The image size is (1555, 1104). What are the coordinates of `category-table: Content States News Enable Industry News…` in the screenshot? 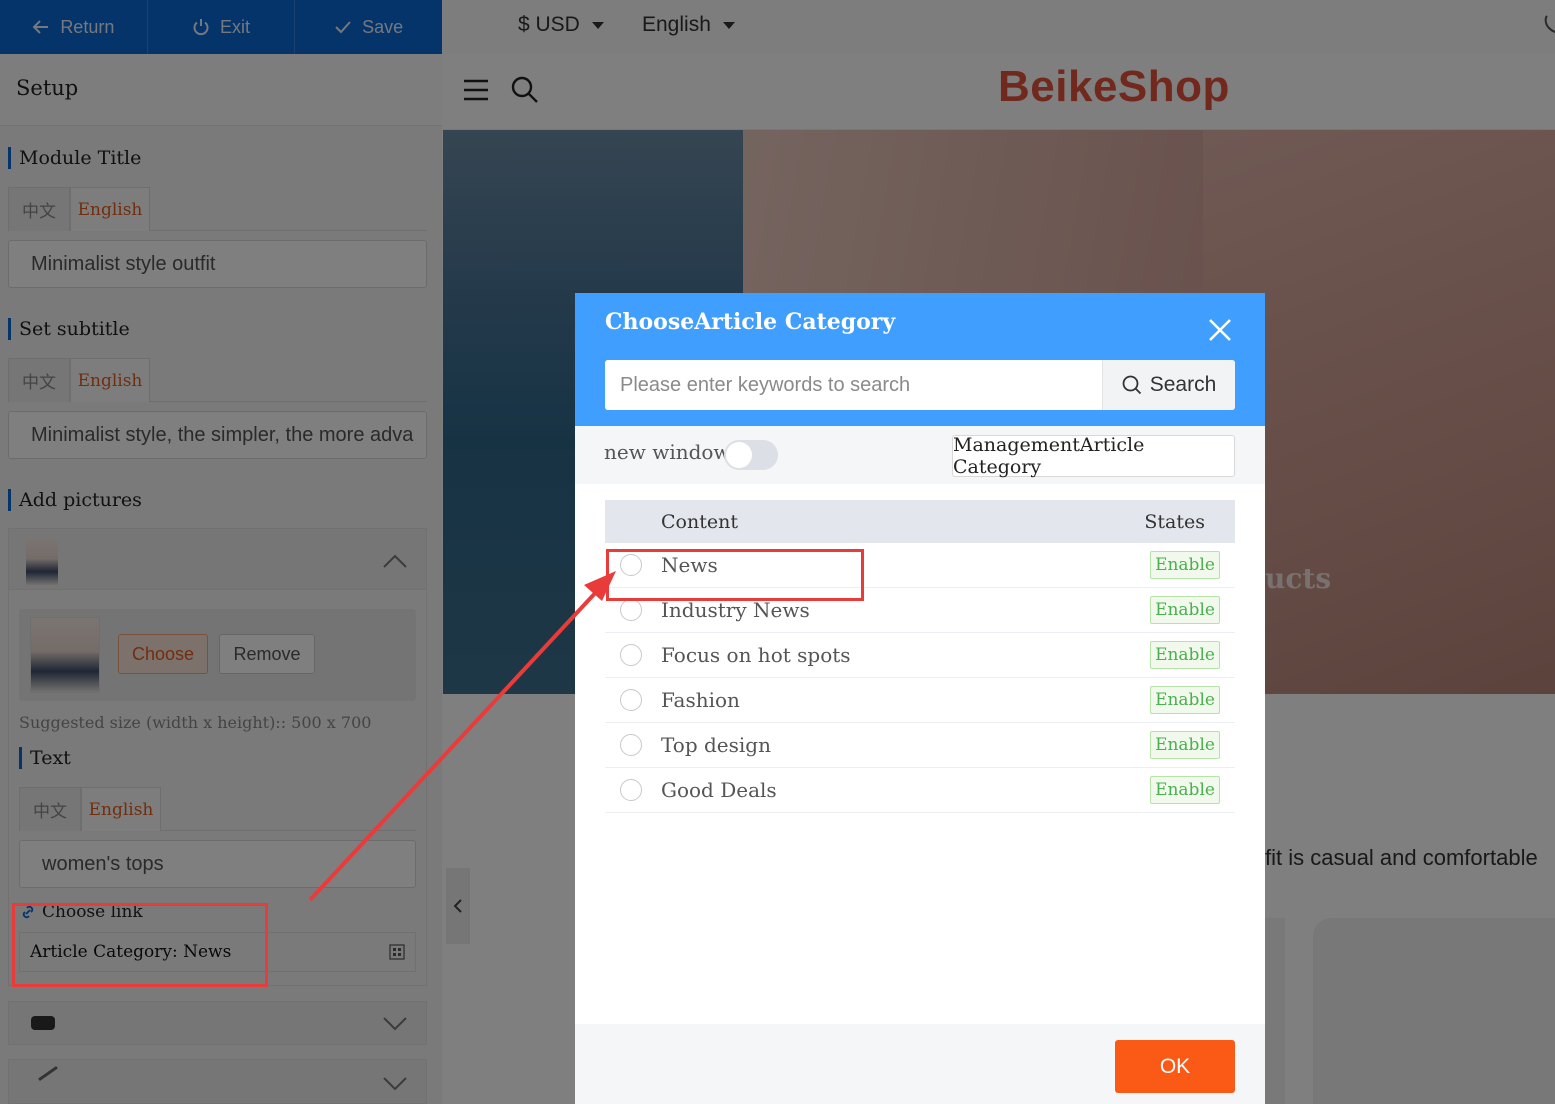 It's located at (920, 656).